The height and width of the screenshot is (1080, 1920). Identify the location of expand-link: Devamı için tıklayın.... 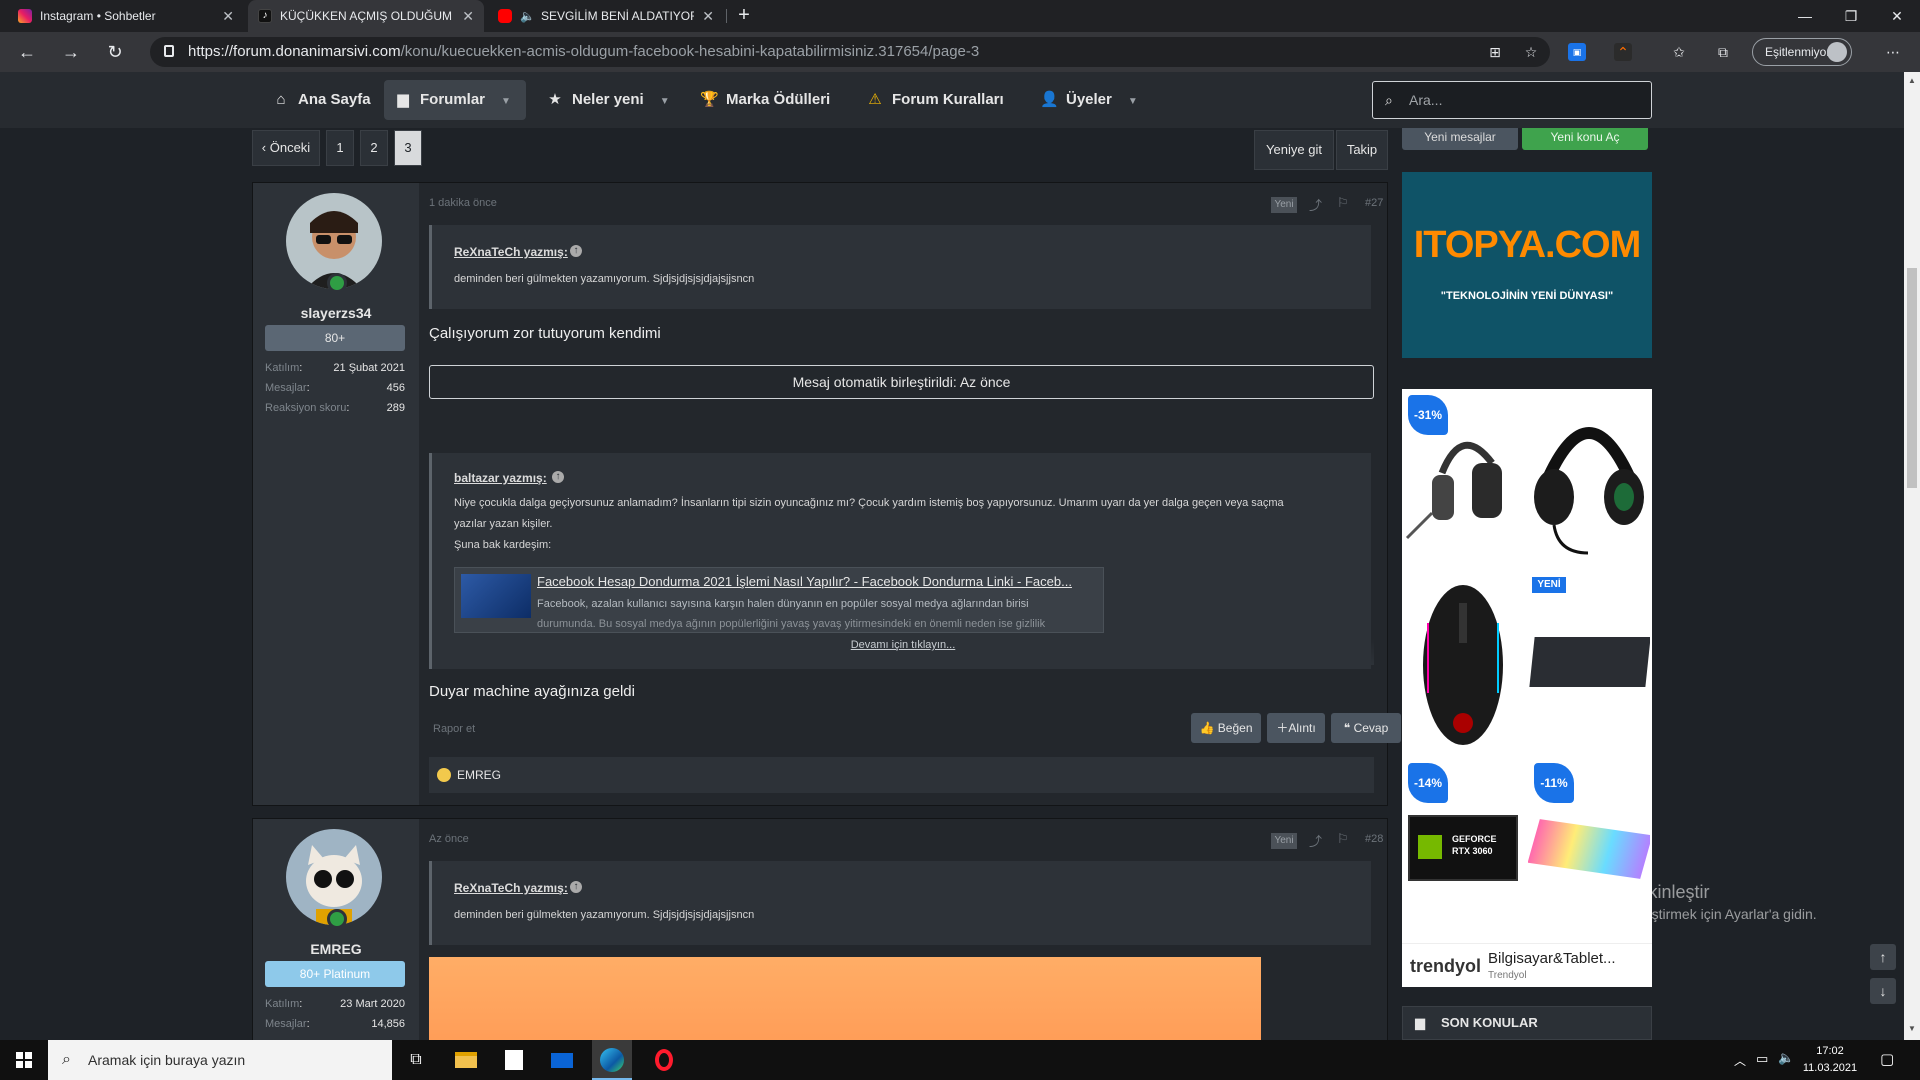
(903, 645).